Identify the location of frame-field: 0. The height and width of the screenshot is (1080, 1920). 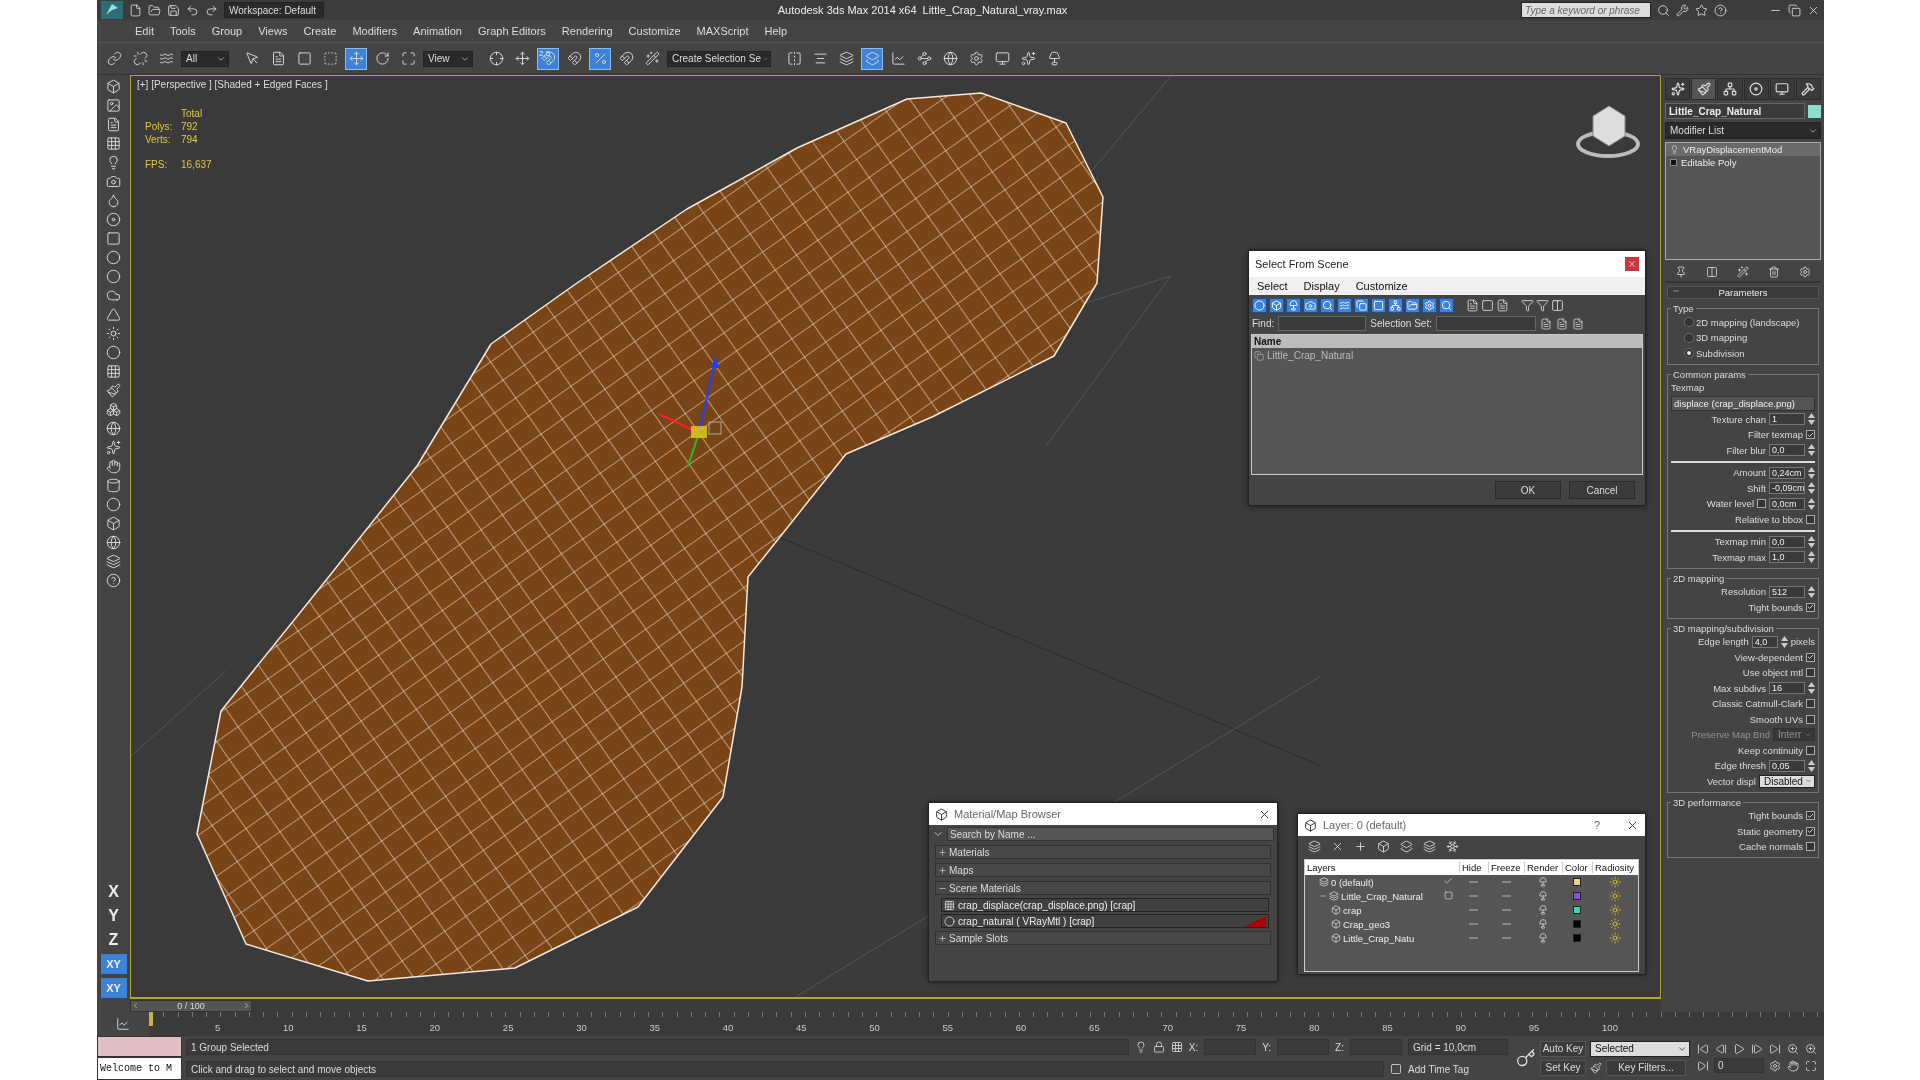
(1739, 1065).